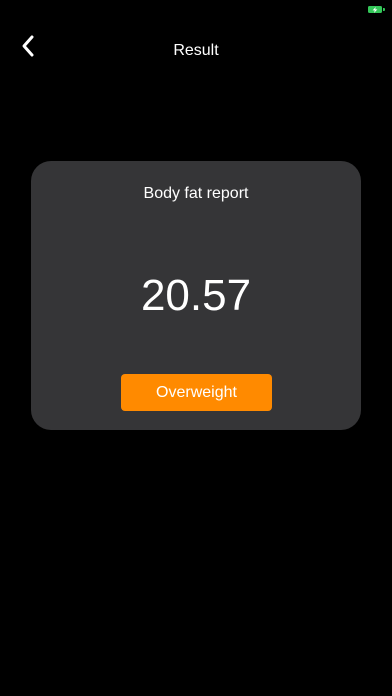  What do you see at coordinates (196, 10) in the screenshot?
I see `status-bar` at bounding box center [196, 10].